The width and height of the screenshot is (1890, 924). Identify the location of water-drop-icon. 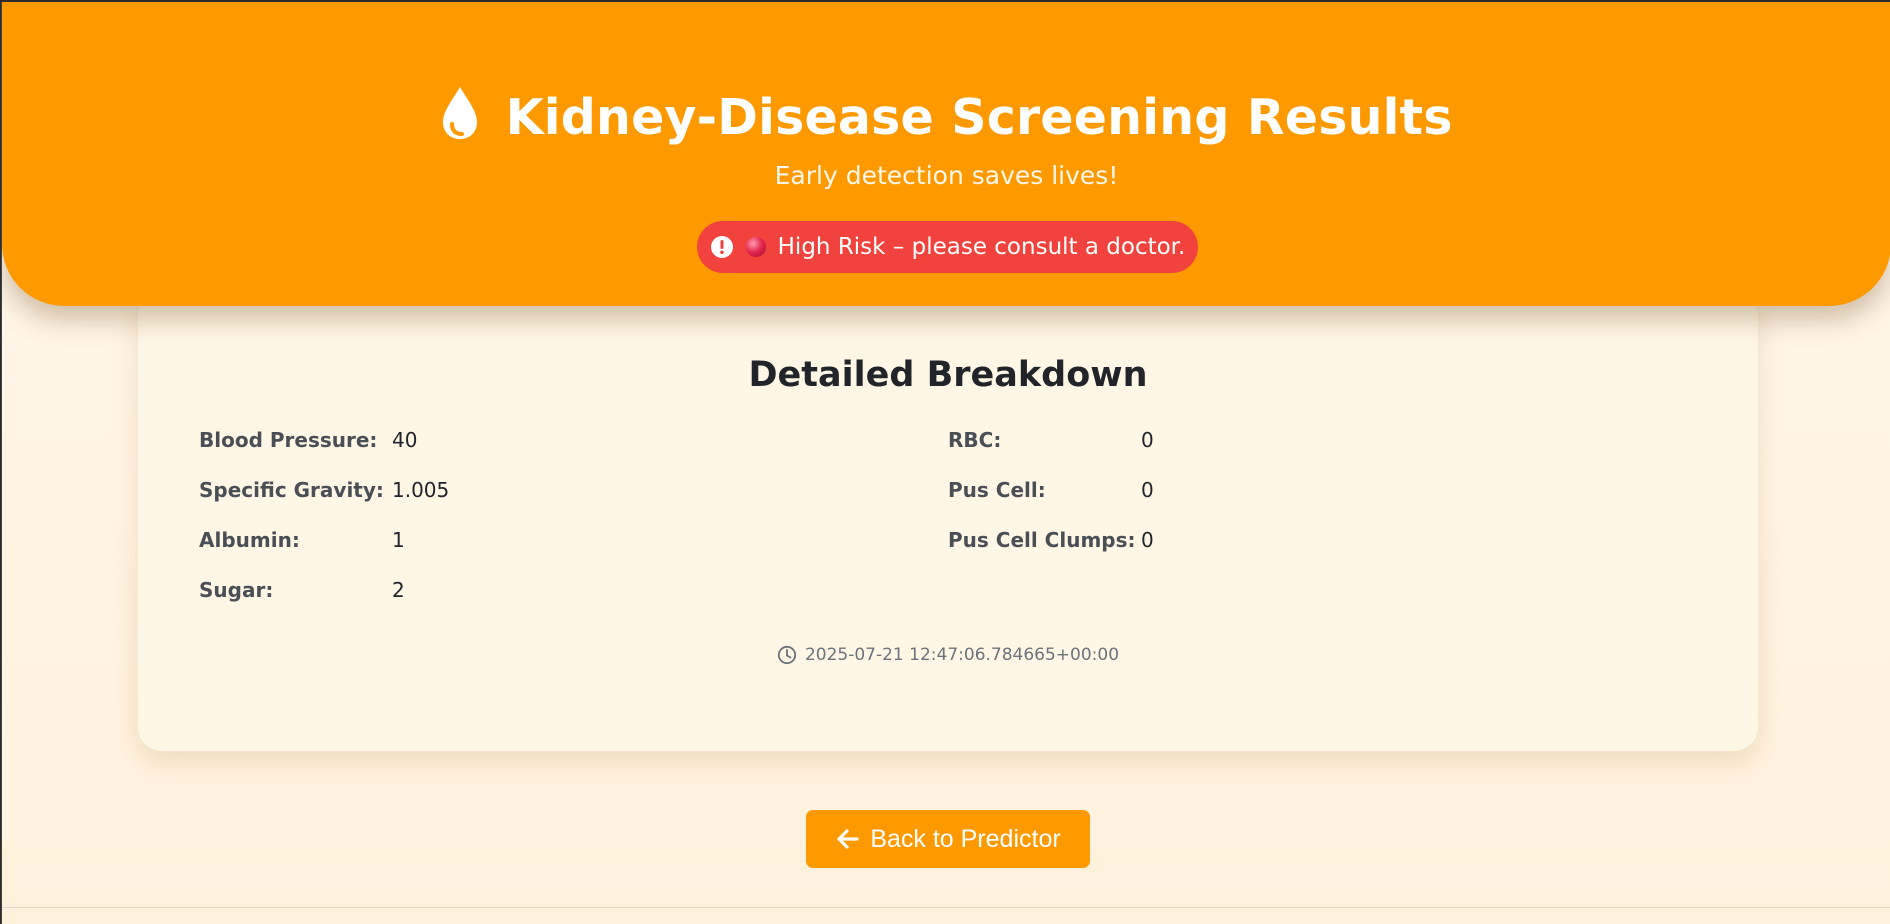
(460, 113).